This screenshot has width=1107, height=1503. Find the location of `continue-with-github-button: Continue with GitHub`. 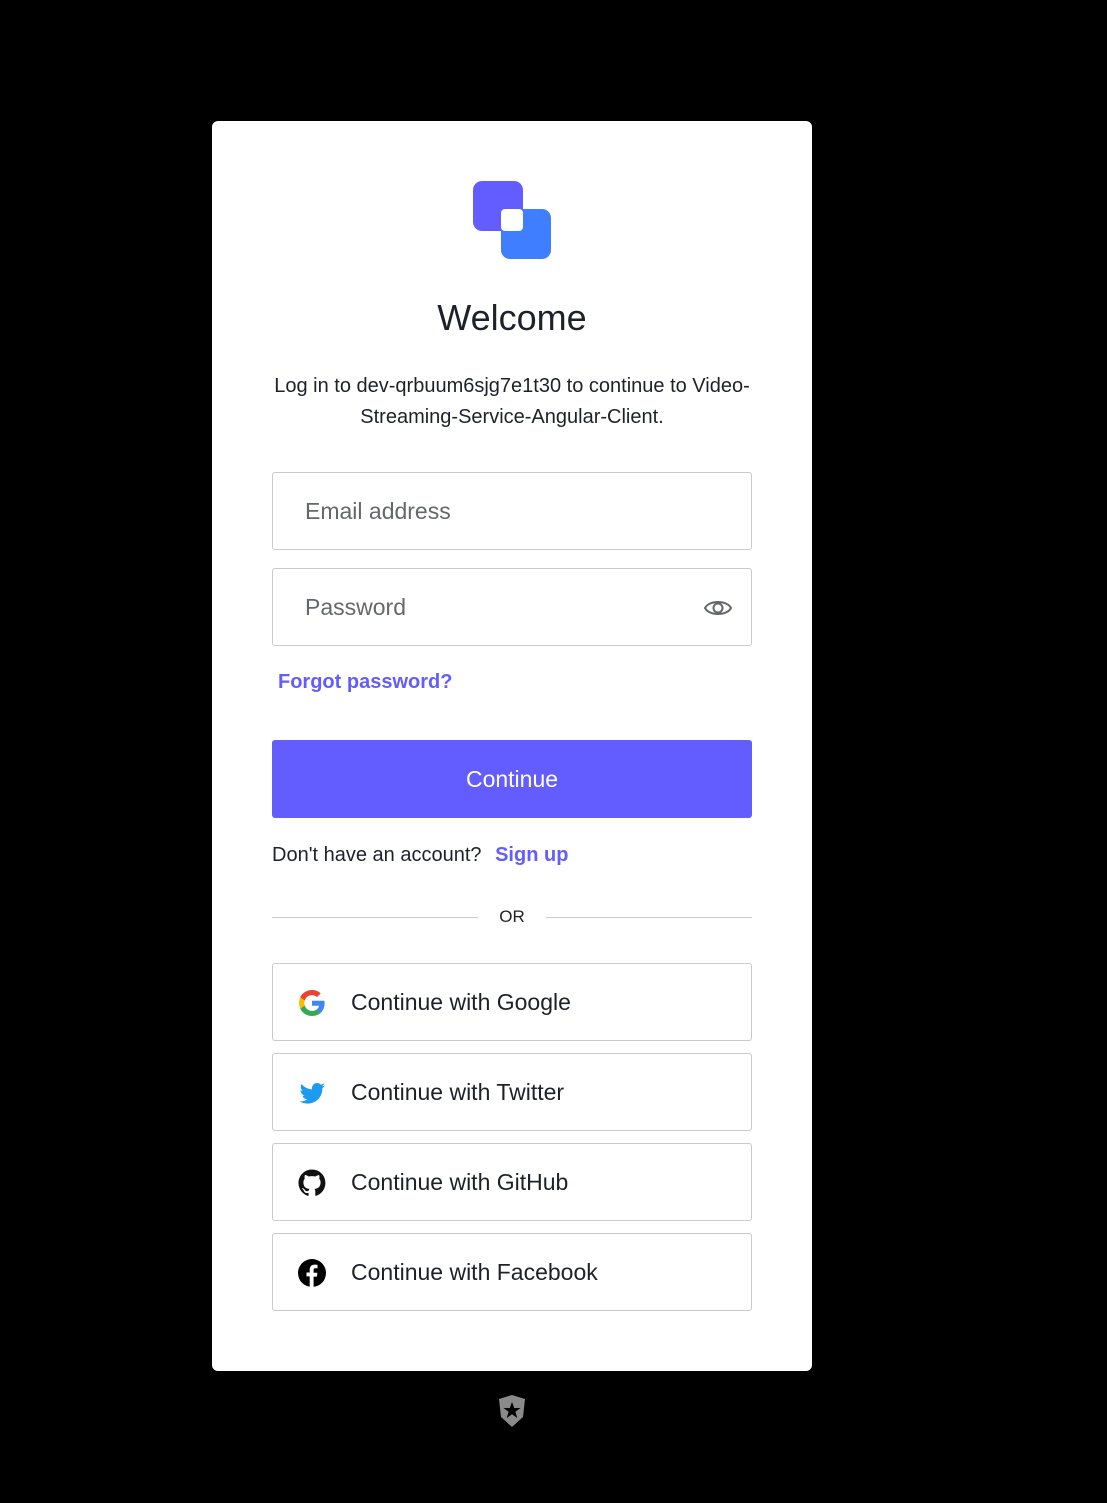

continue-with-github-button: Continue with GitHub is located at coordinates (512, 1182).